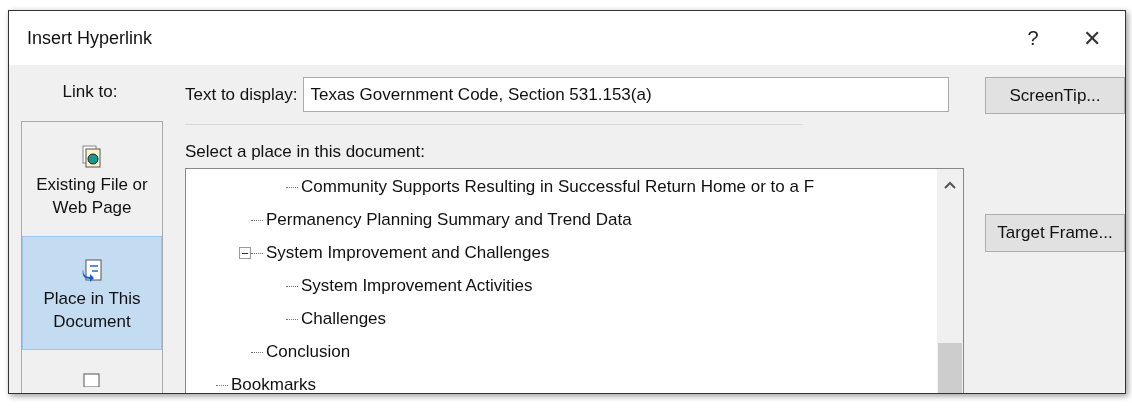  What do you see at coordinates (1033, 38) in the screenshot?
I see `help-button: ?` at bounding box center [1033, 38].